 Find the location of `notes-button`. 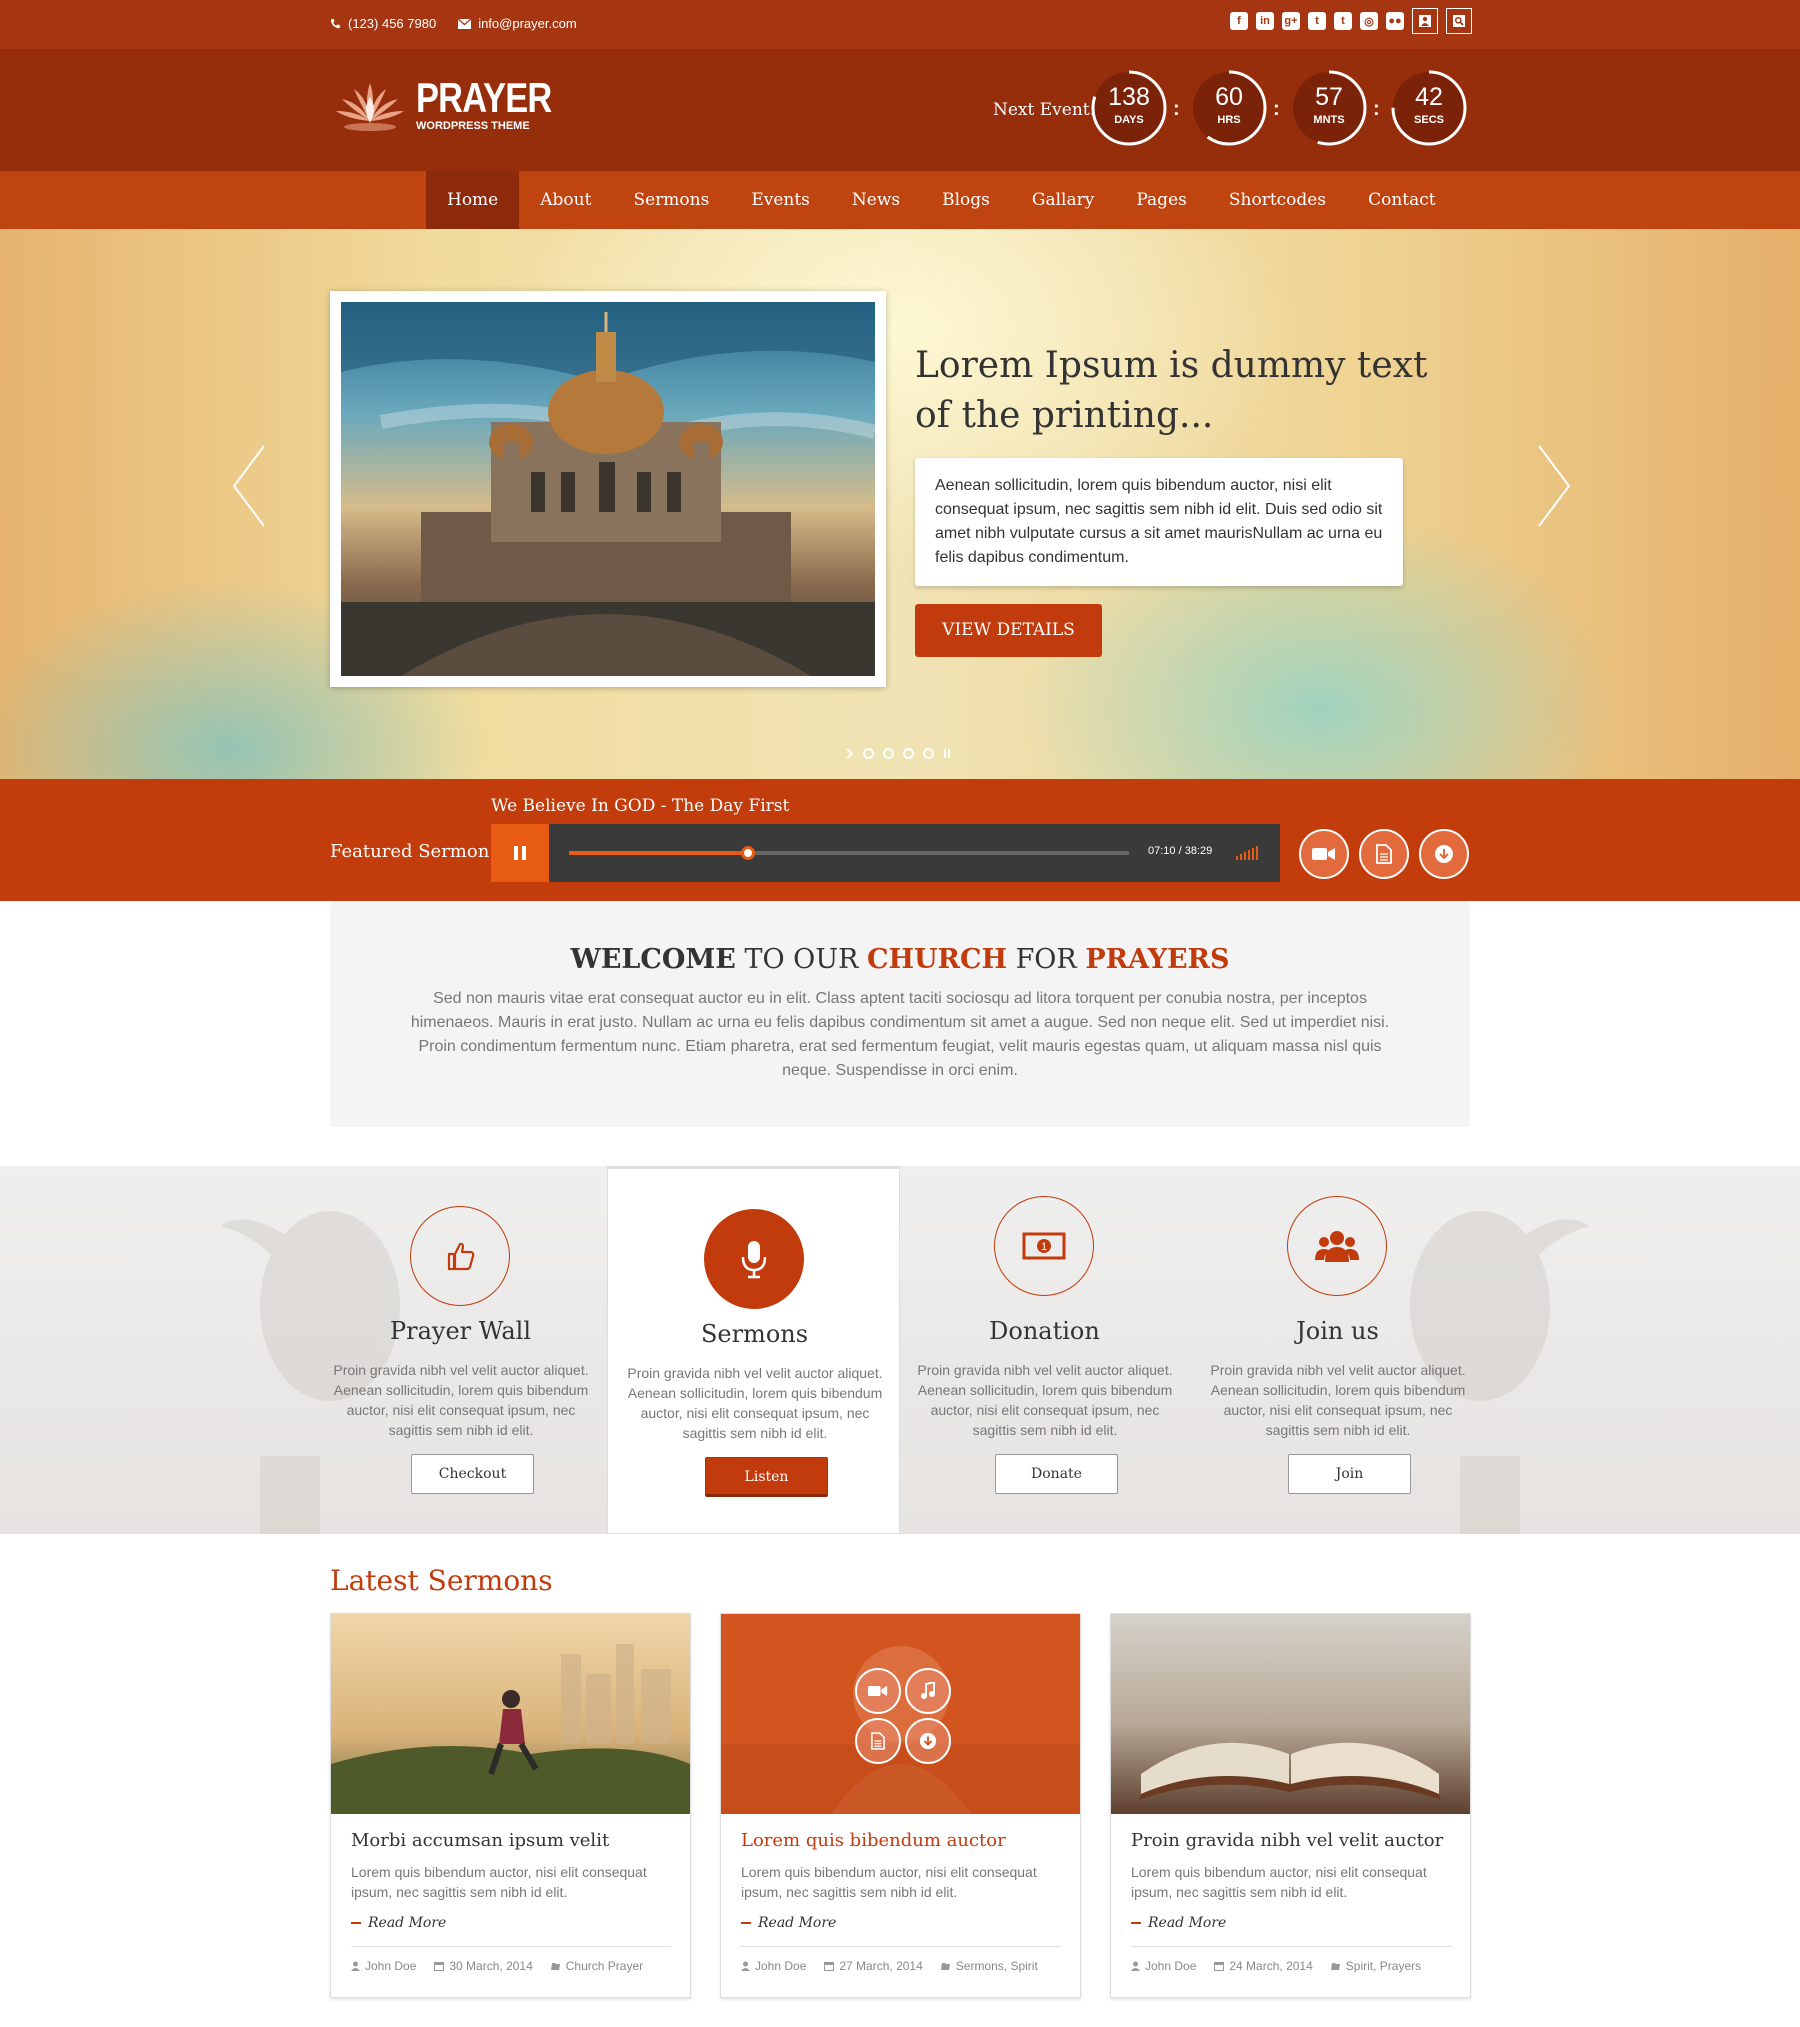

notes-button is located at coordinates (1384, 854).